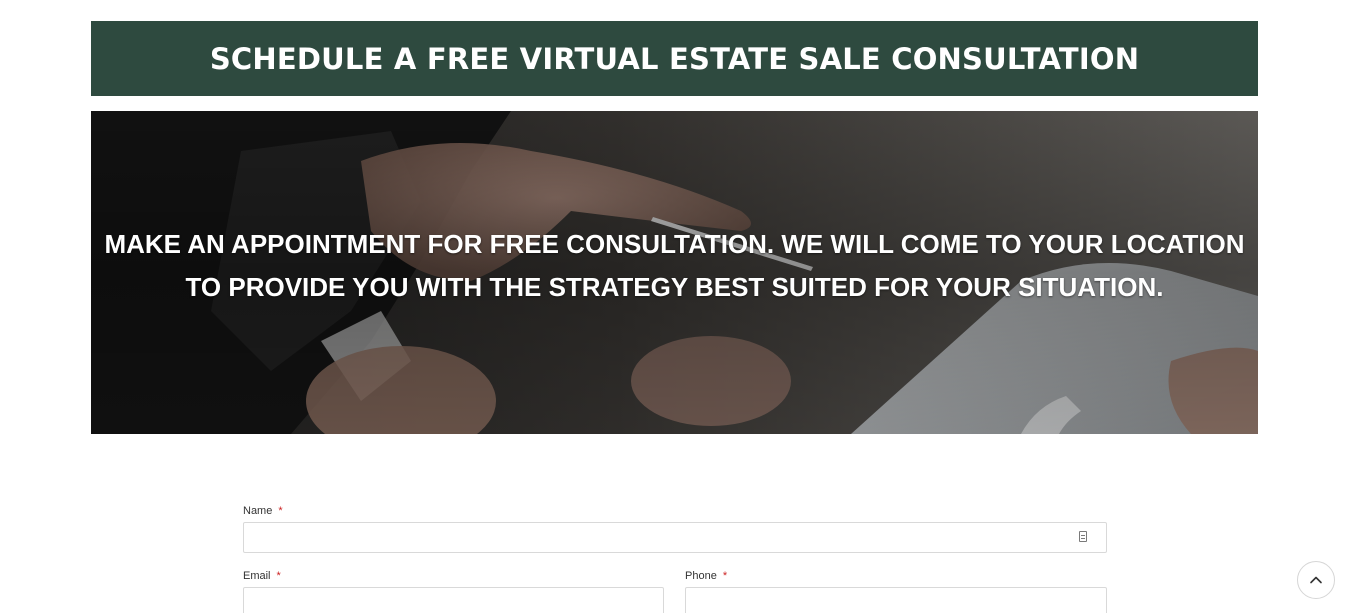  I want to click on email-input, so click(453, 600).